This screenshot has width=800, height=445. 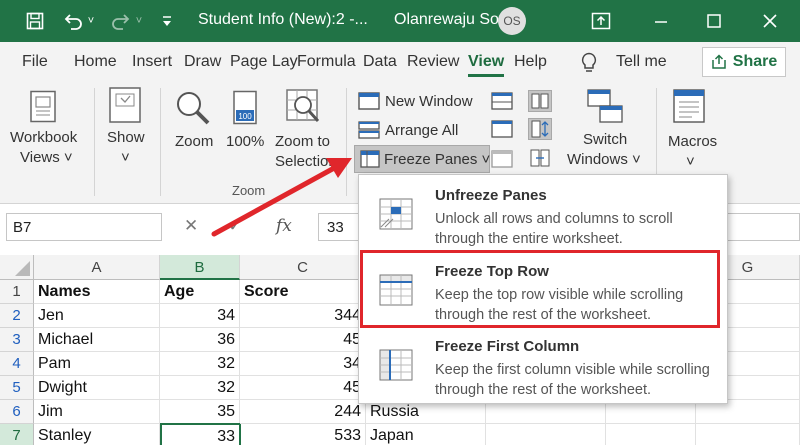 What do you see at coordinates (714, 21) in the screenshot?
I see `maximize-icon` at bounding box center [714, 21].